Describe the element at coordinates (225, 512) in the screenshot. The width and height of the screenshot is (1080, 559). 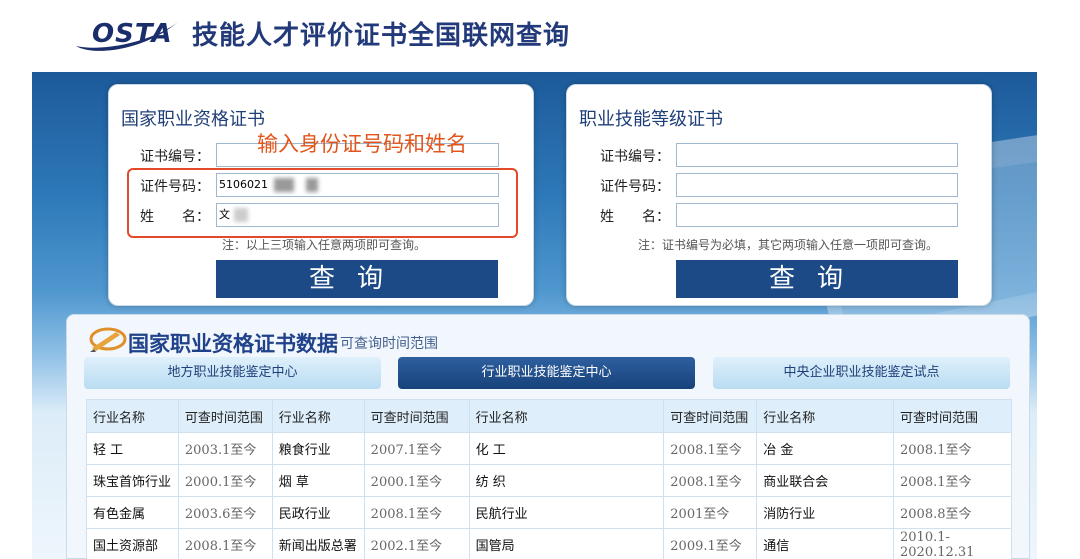
I see `time-range: 2003.6至今` at that location.